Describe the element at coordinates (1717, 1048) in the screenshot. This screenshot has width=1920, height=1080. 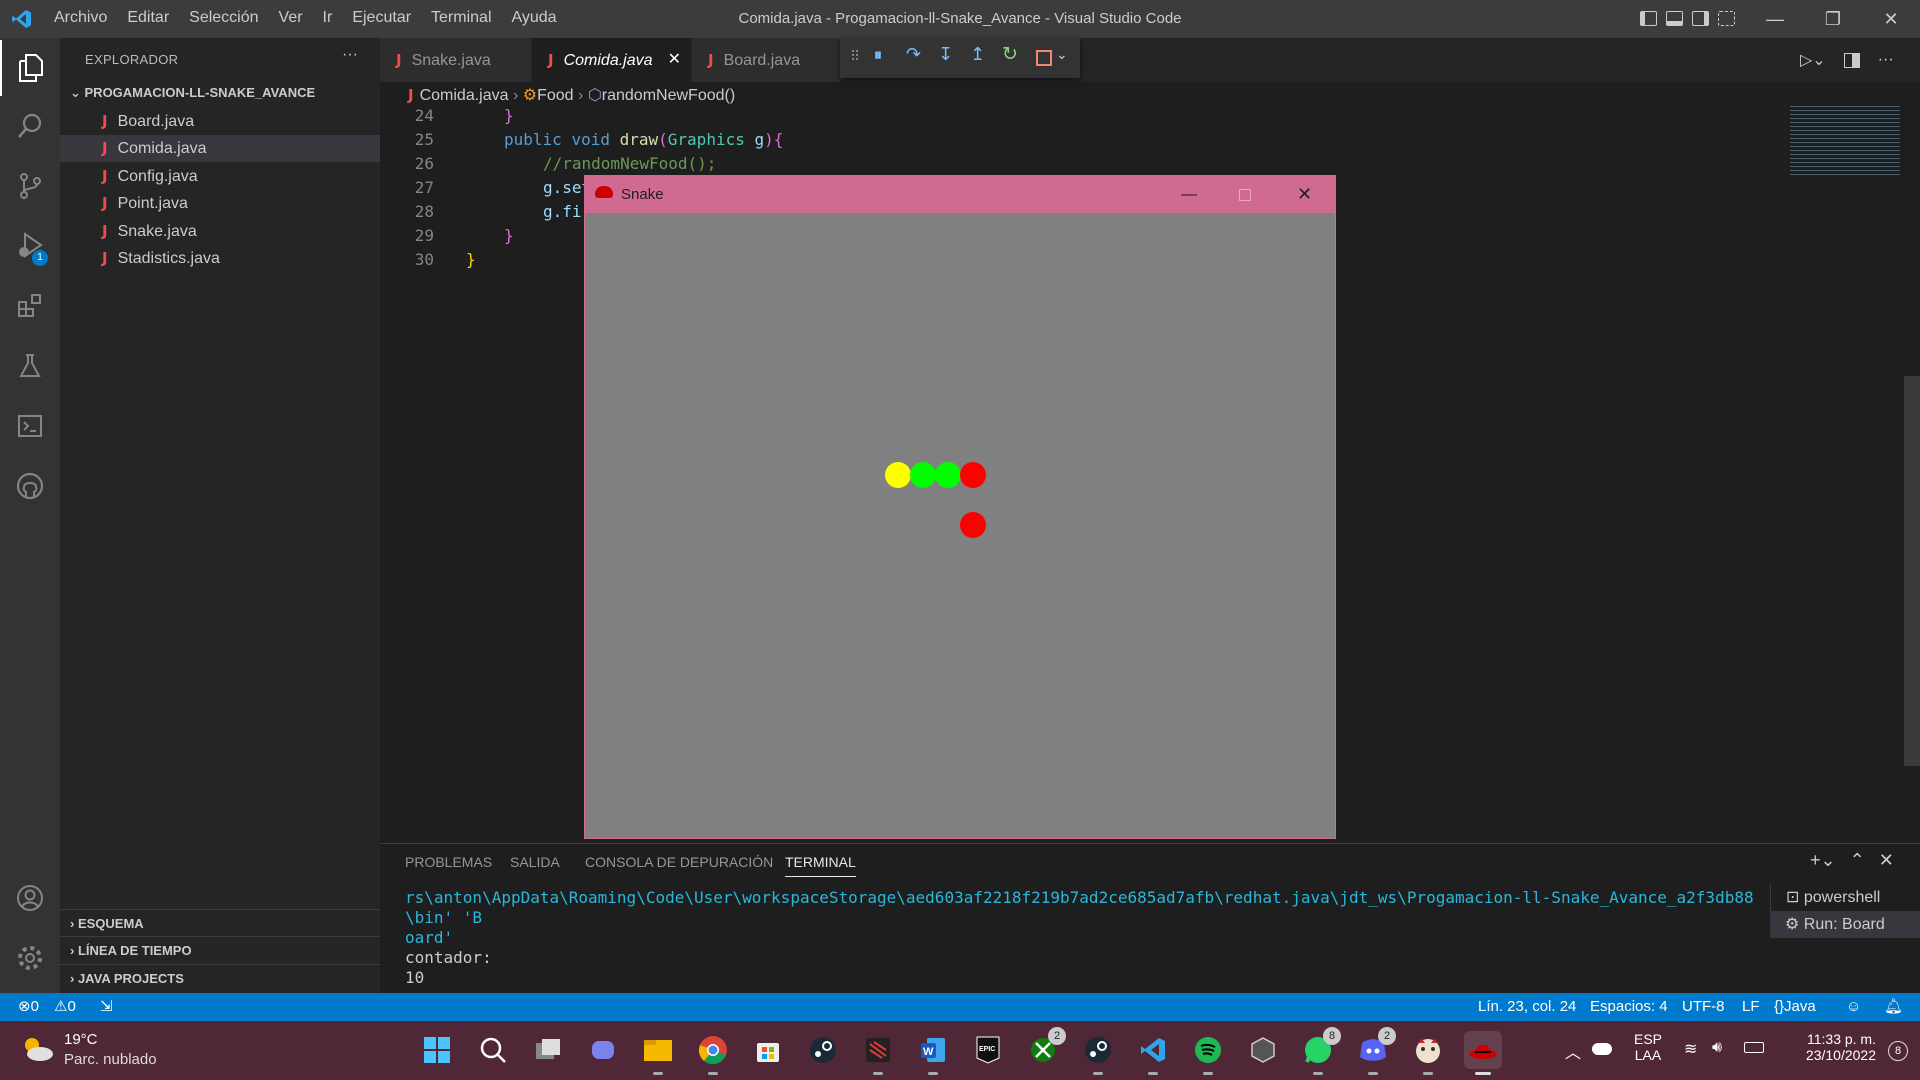
I see `volume-icon: 🔊︎` at that location.